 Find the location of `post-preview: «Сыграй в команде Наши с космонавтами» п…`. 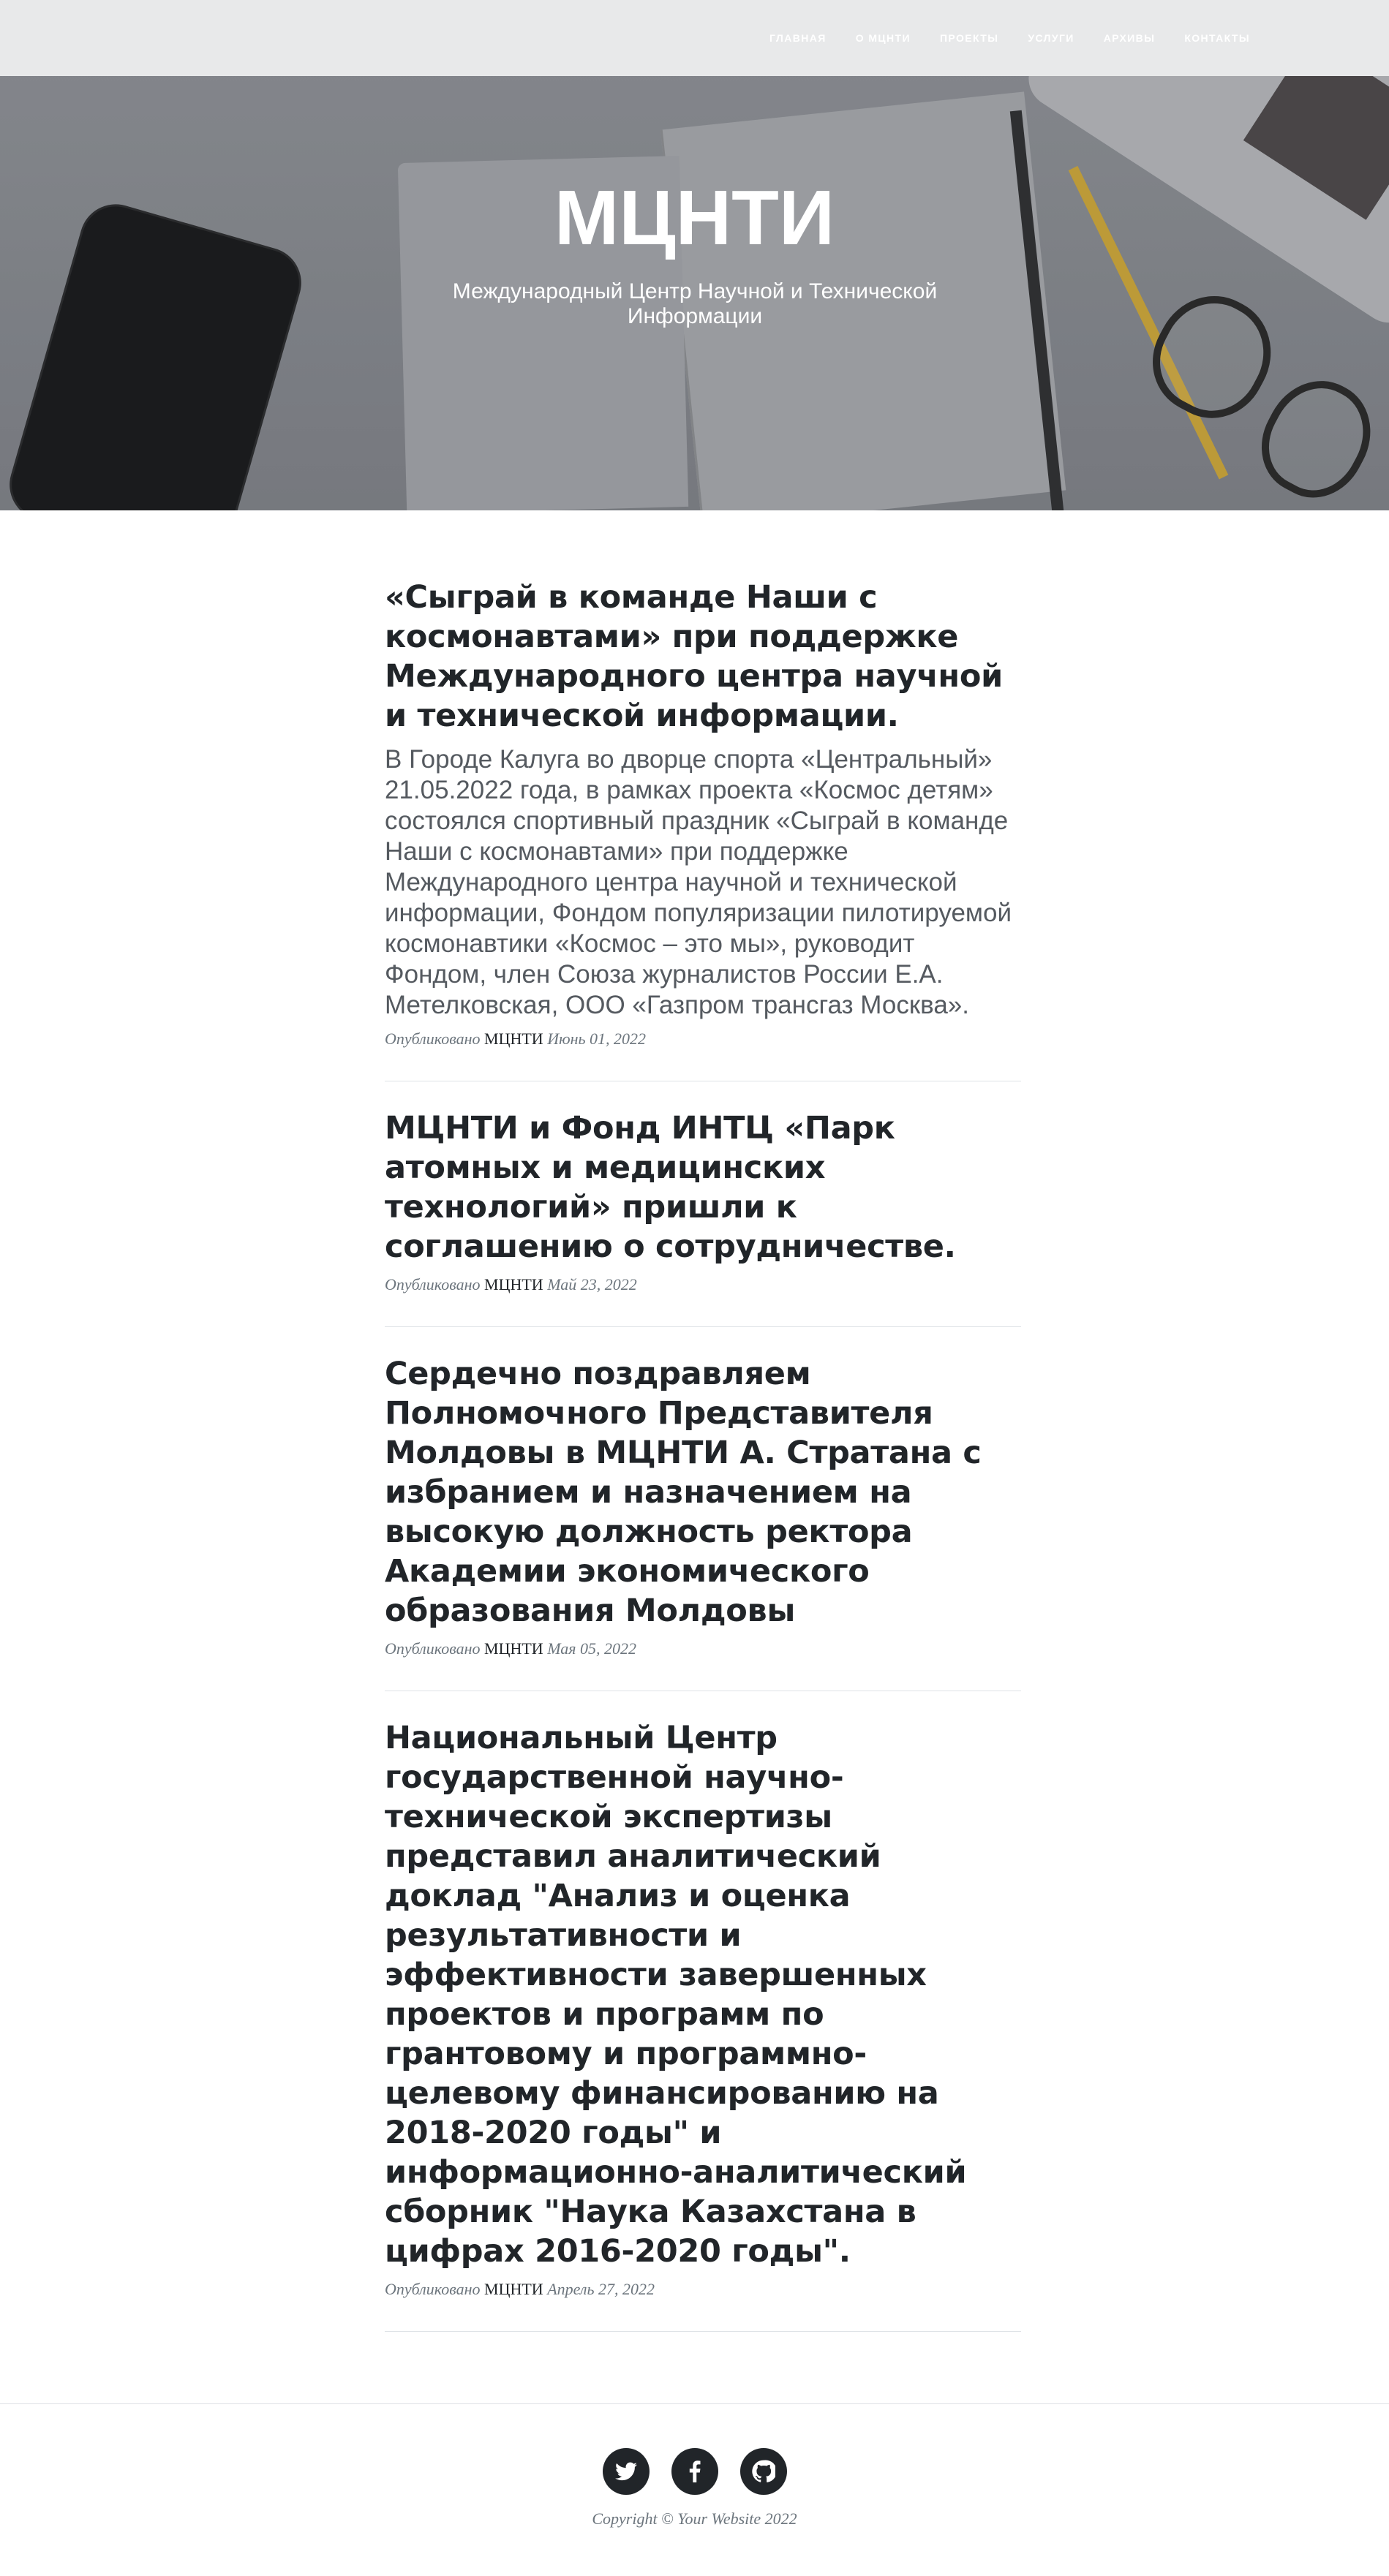

post-preview: «Сыграй в команде Наши с космонавтами» п… is located at coordinates (703, 830).